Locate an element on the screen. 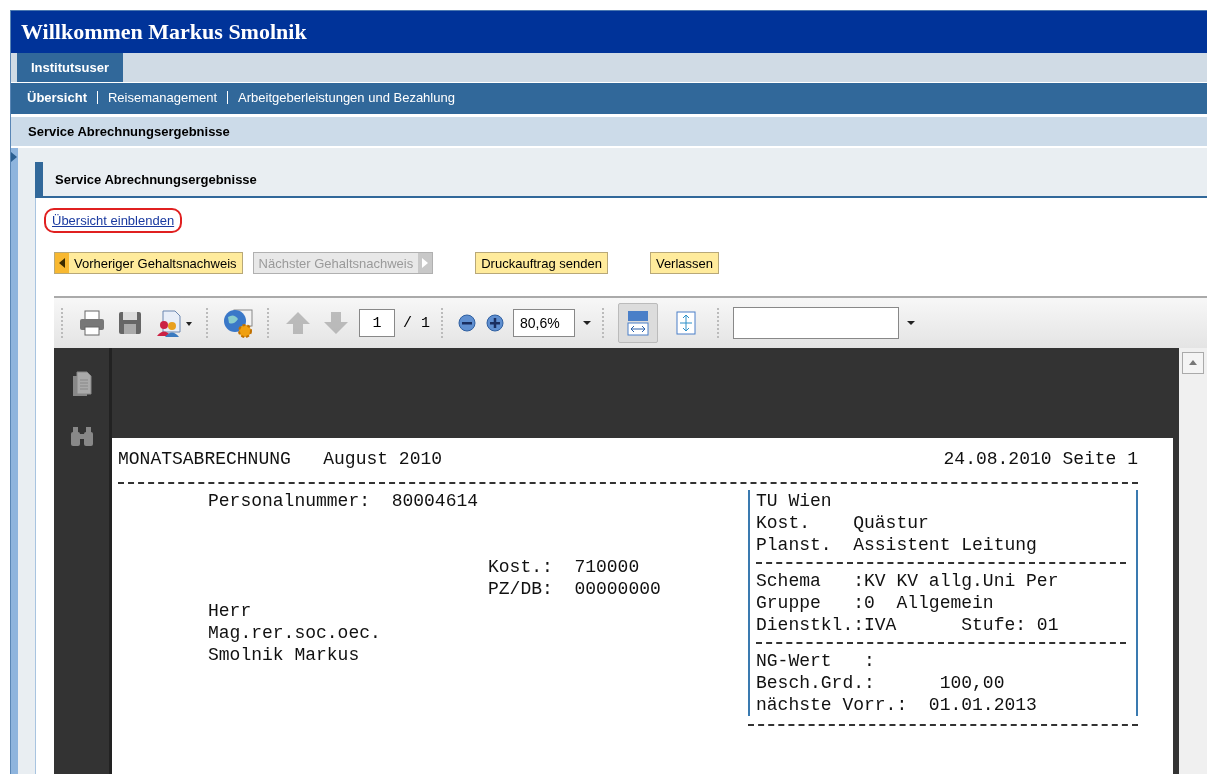  info-line: Dienstkl.:IVA Stufe: 01 is located at coordinates (908, 625).